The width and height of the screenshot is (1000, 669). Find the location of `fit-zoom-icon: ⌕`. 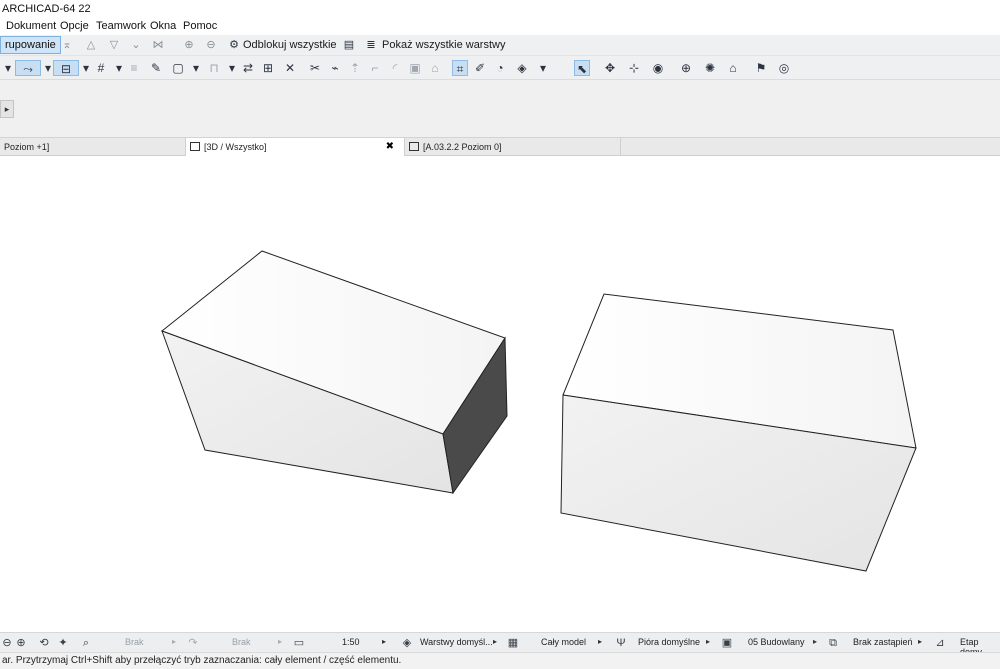

fit-zoom-icon: ⌕ is located at coordinates (86, 643).